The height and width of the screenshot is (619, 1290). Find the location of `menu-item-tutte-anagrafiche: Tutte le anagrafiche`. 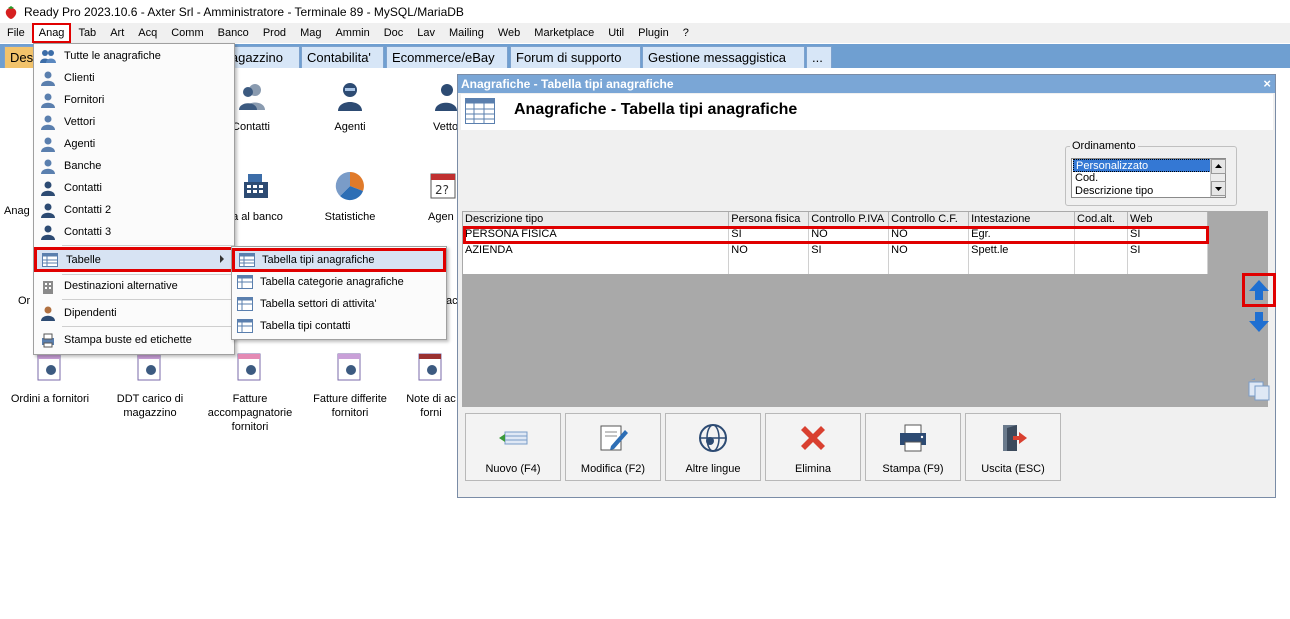

menu-item-tutte-anagrafiche: Tutte le anagrafiche is located at coordinates (134, 56).